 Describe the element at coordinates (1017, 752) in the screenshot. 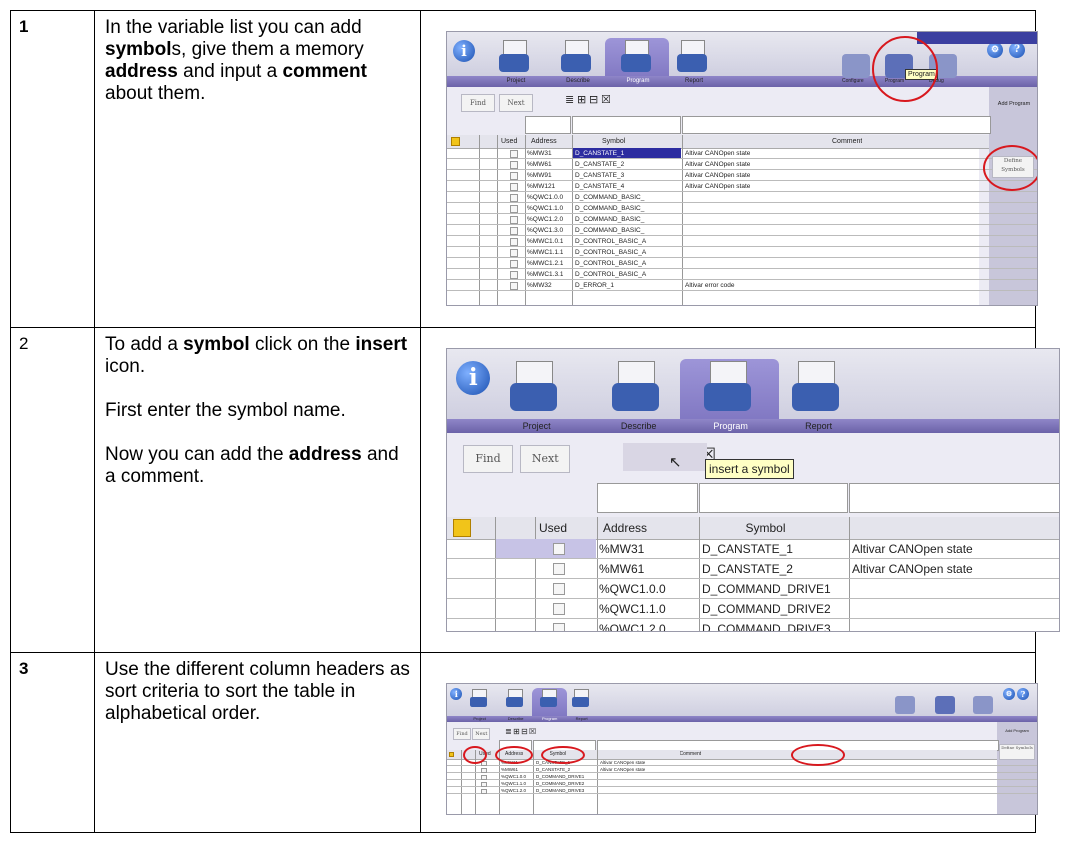

I see `define-symbols-button: Define Symbols` at that location.